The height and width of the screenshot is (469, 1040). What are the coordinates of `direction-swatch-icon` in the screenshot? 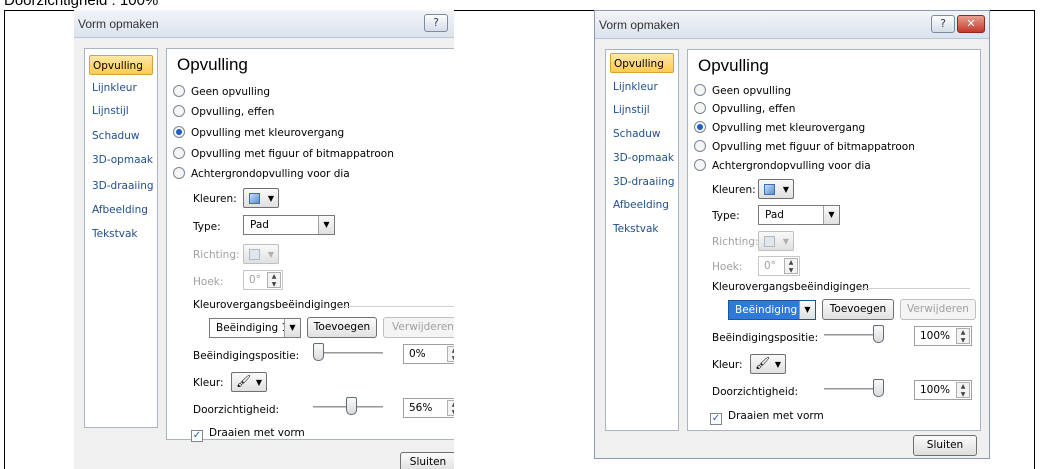 It's located at (769, 241).